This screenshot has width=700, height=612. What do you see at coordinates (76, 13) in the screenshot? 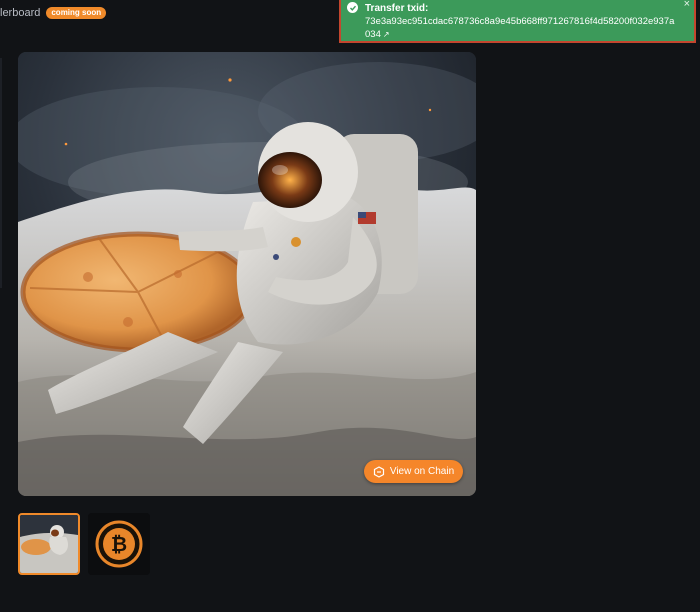
I see `coming-soon-badge: coming soon` at bounding box center [76, 13].